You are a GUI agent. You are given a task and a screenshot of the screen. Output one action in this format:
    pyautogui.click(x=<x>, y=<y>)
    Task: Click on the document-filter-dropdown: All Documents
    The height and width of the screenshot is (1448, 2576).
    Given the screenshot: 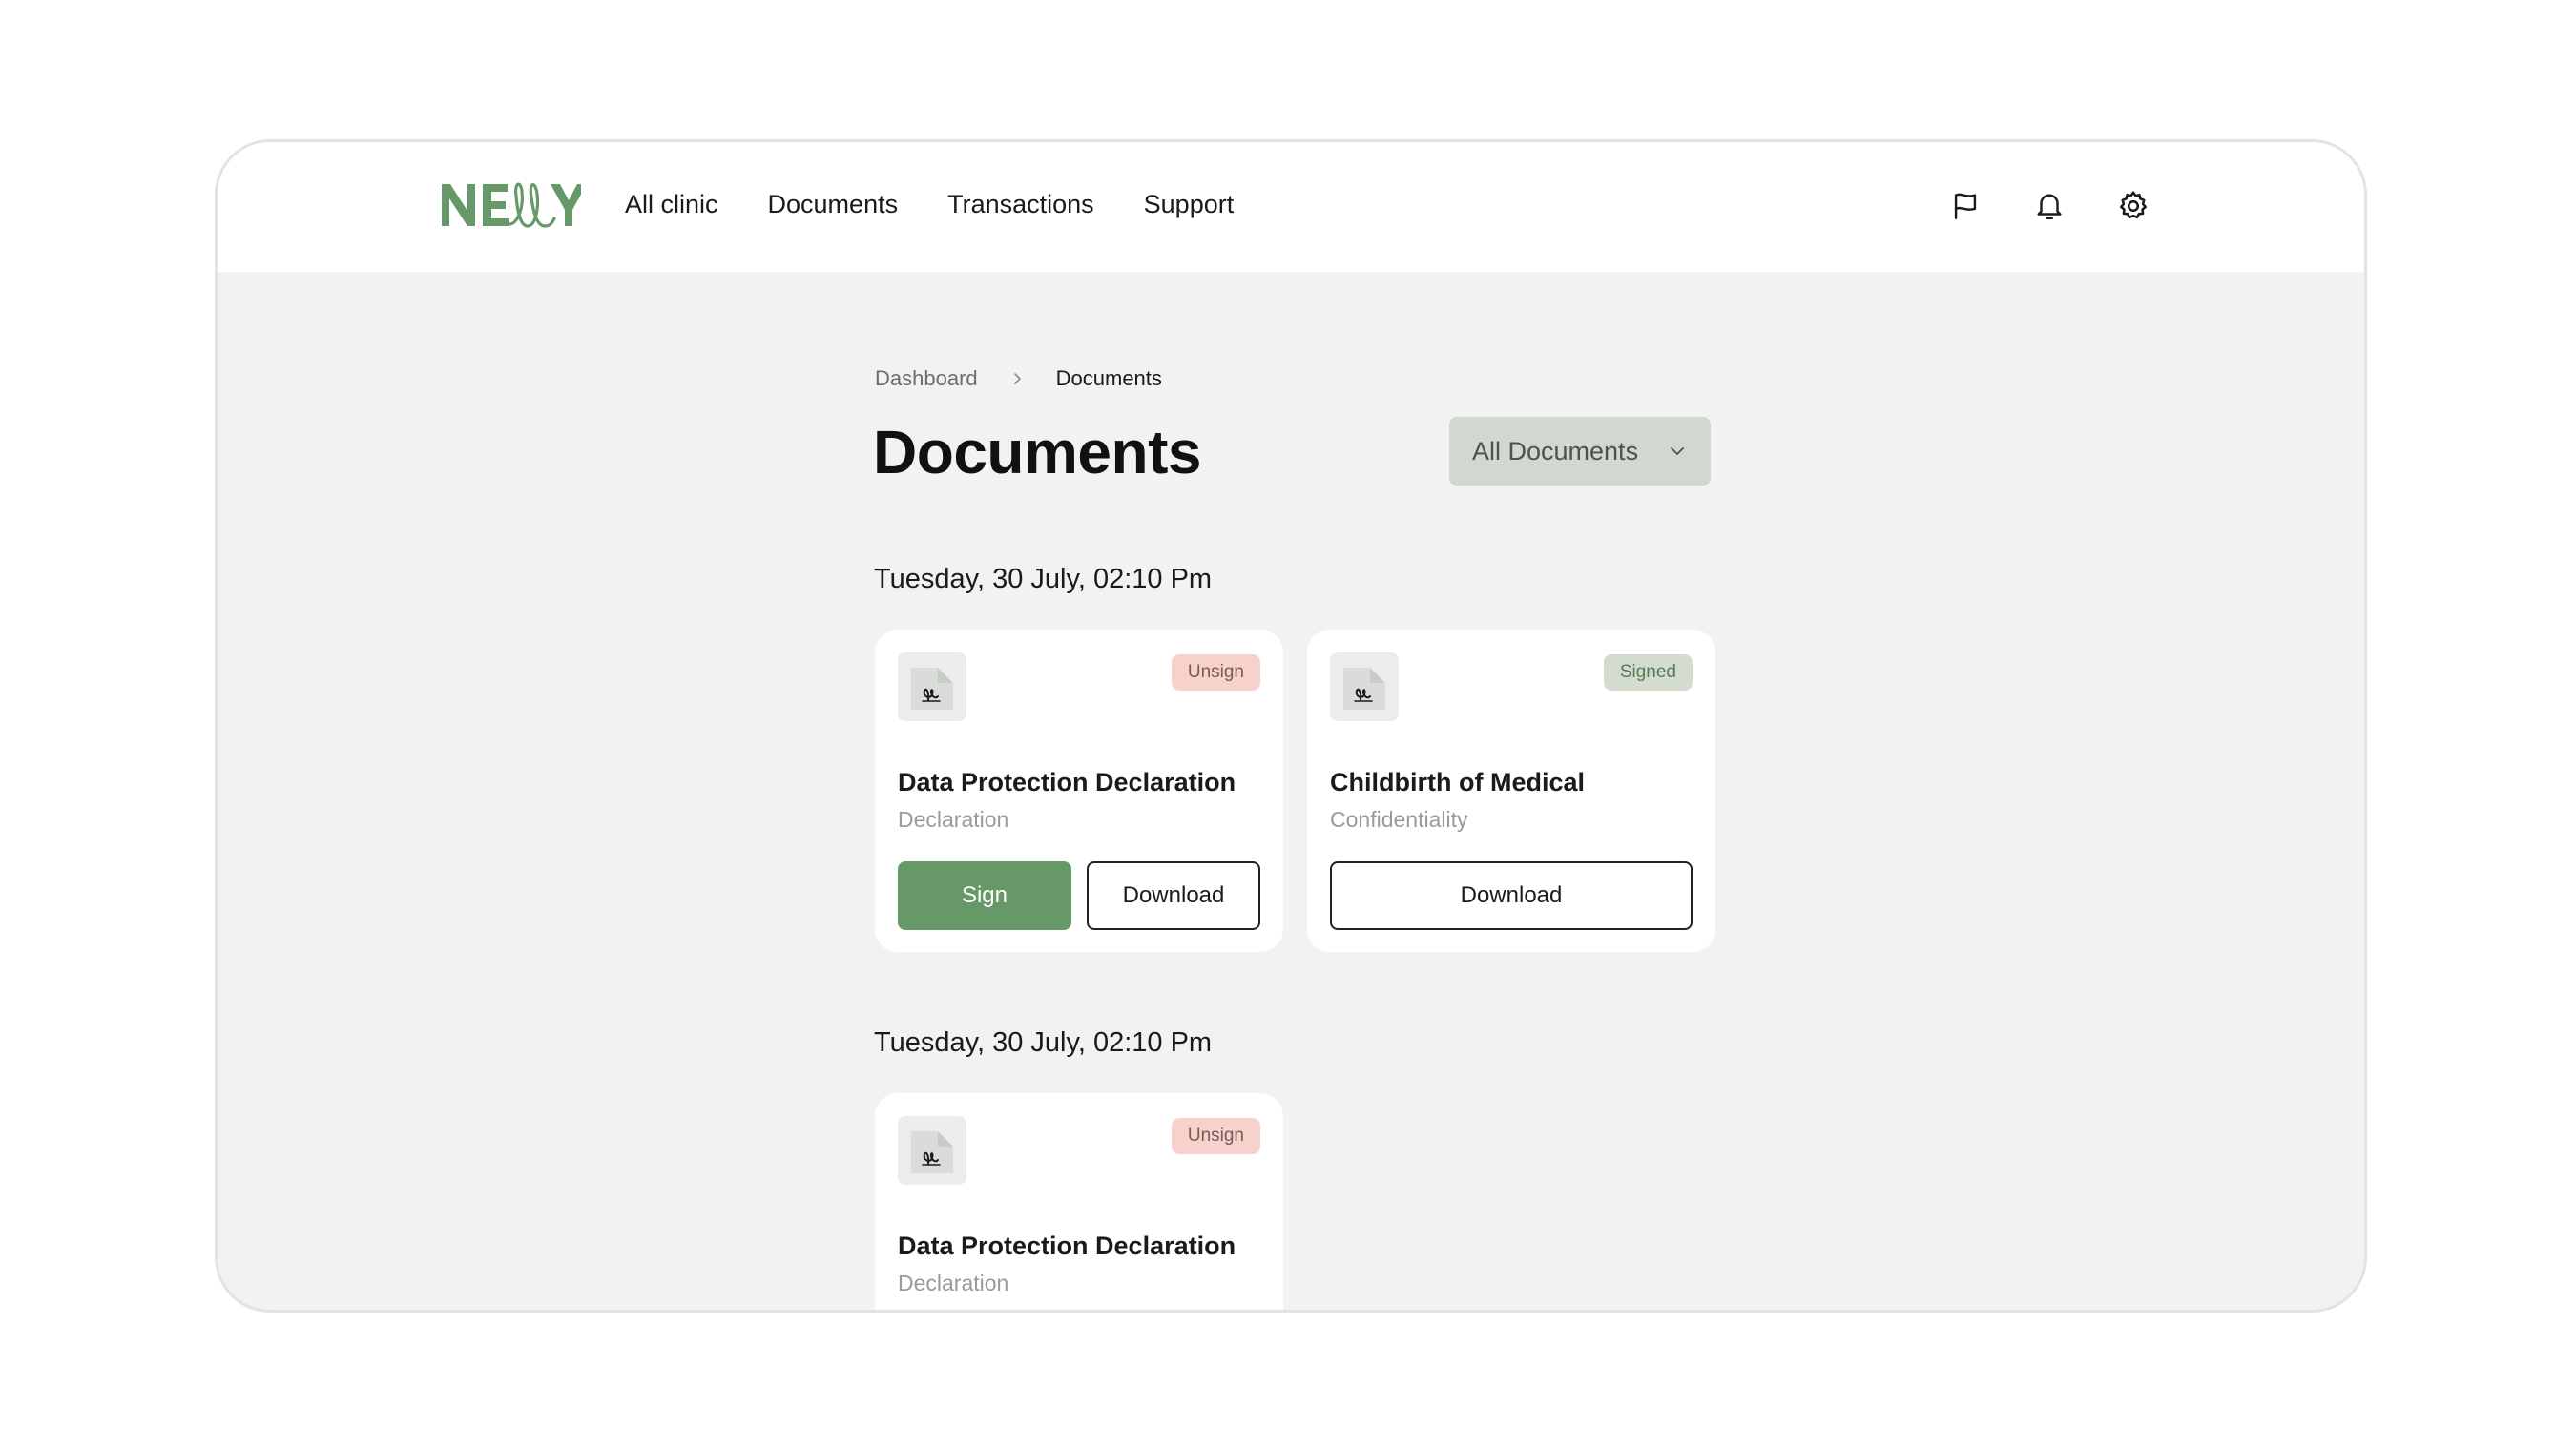 What is the action you would take?
    pyautogui.click(x=1580, y=451)
    